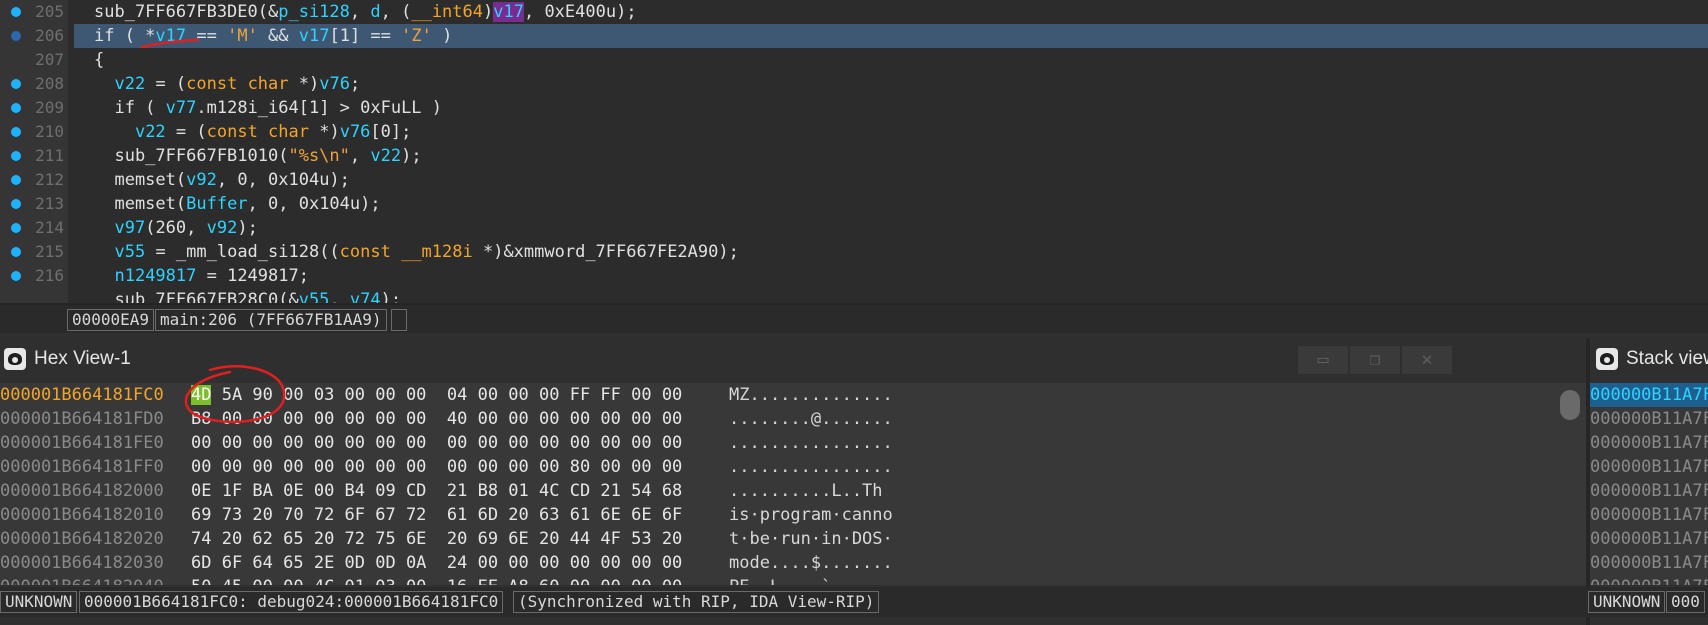 This screenshot has width=1708, height=625. Describe the element at coordinates (201, 515) in the screenshot. I see `hex-byte: 69` at that location.